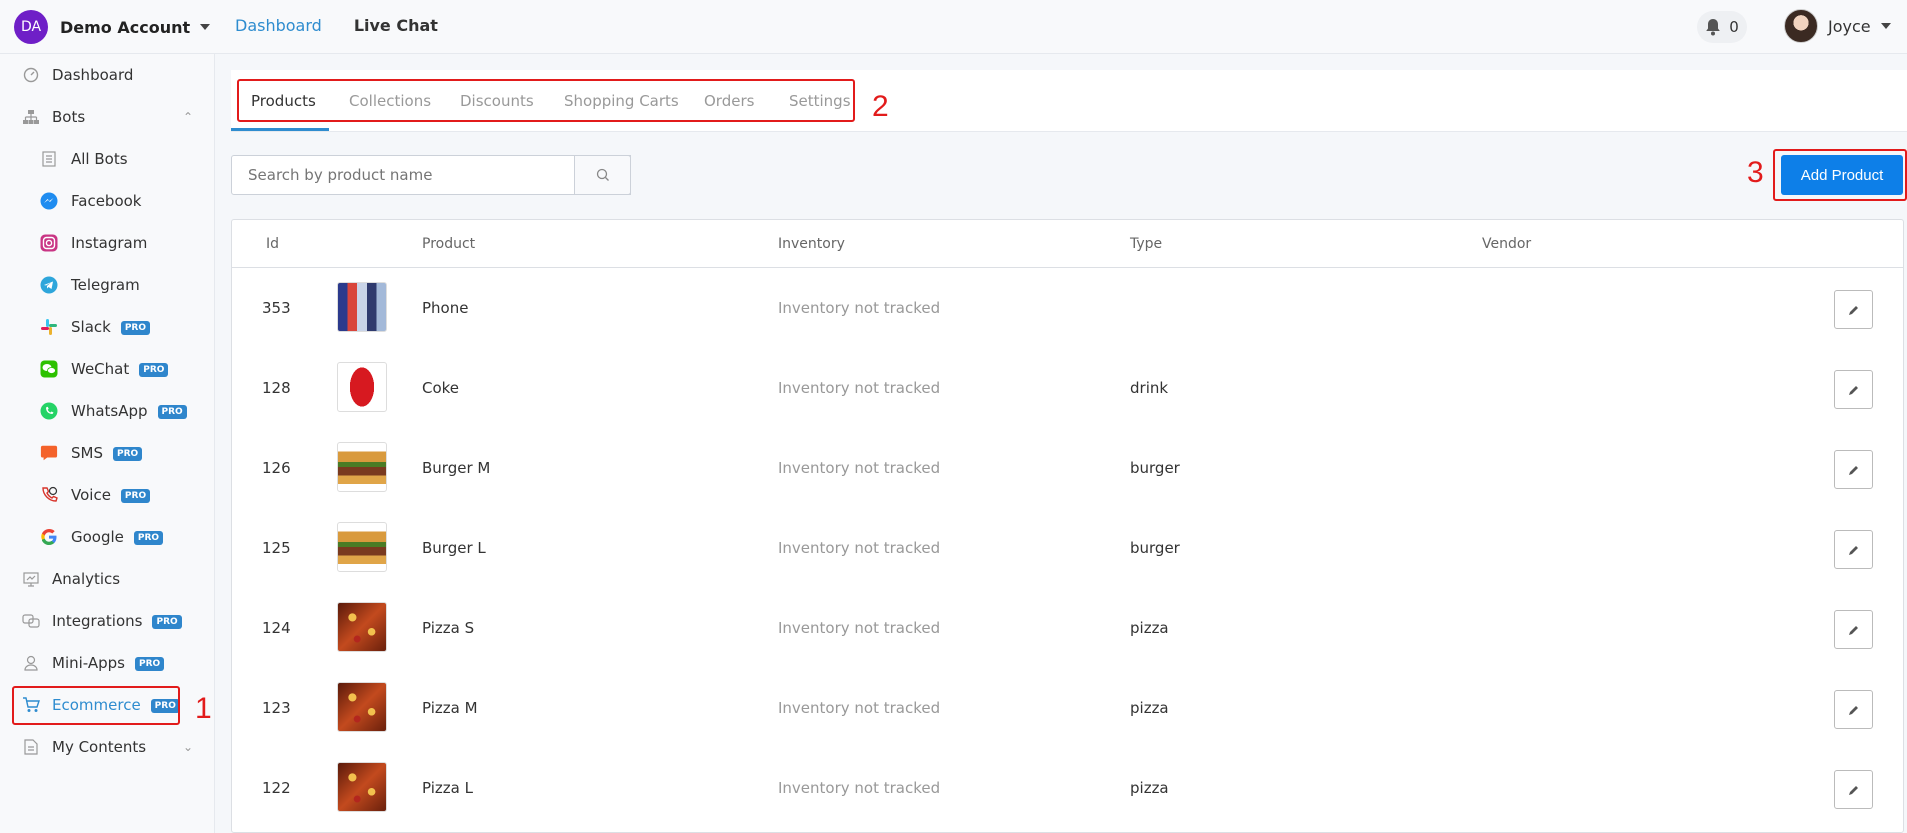  I want to click on product-name: Pizza L, so click(447, 788).